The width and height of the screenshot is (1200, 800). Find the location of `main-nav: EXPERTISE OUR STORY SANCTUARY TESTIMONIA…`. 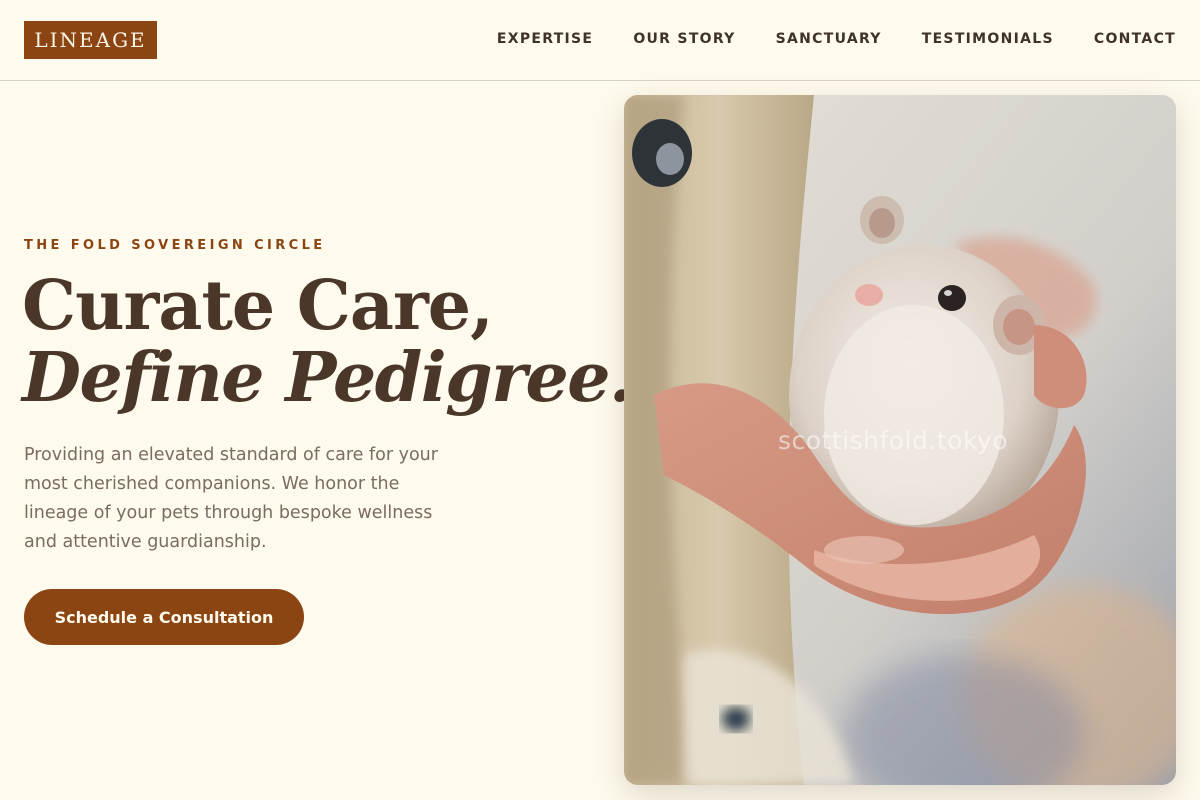

main-nav: EXPERTISE OUR STORY SANCTUARY TESTIMONIA… is located at coordinates (836, 39).